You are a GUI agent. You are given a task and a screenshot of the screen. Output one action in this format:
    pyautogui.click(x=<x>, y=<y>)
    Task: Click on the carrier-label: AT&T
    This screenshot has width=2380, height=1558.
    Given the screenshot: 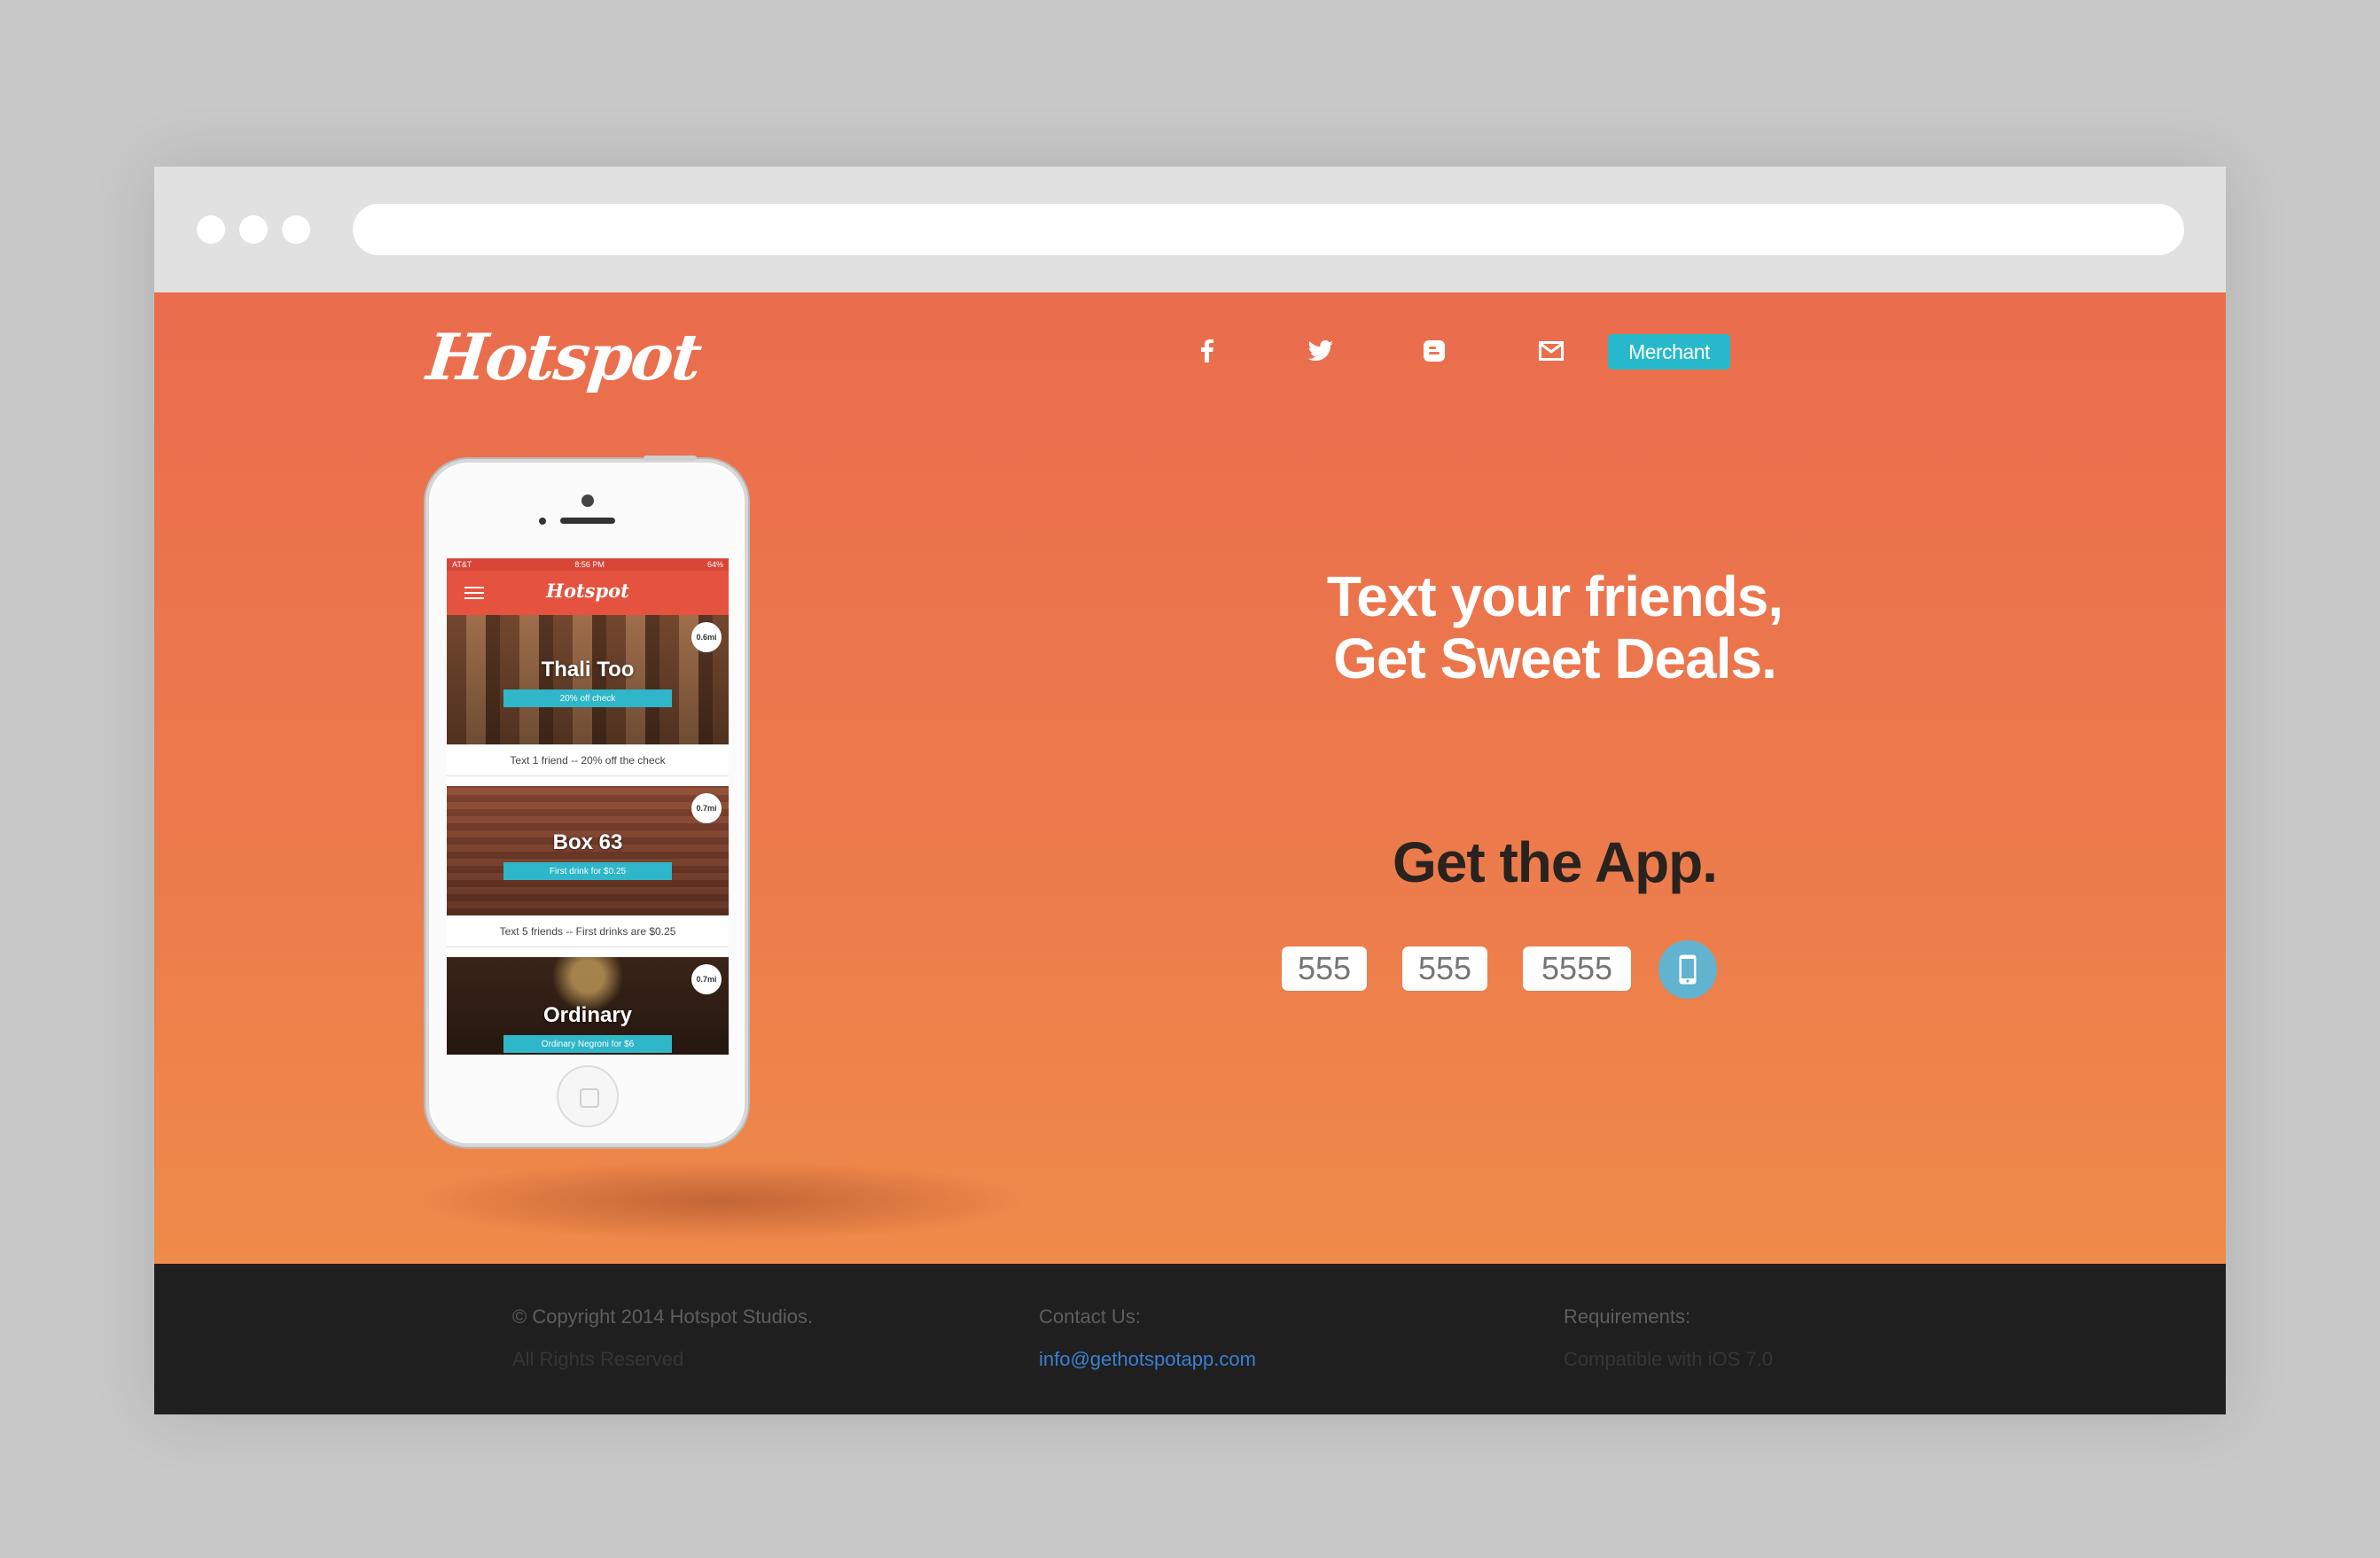 What is the action you would take?
    pyautogui.click(x=462, y=564)
    